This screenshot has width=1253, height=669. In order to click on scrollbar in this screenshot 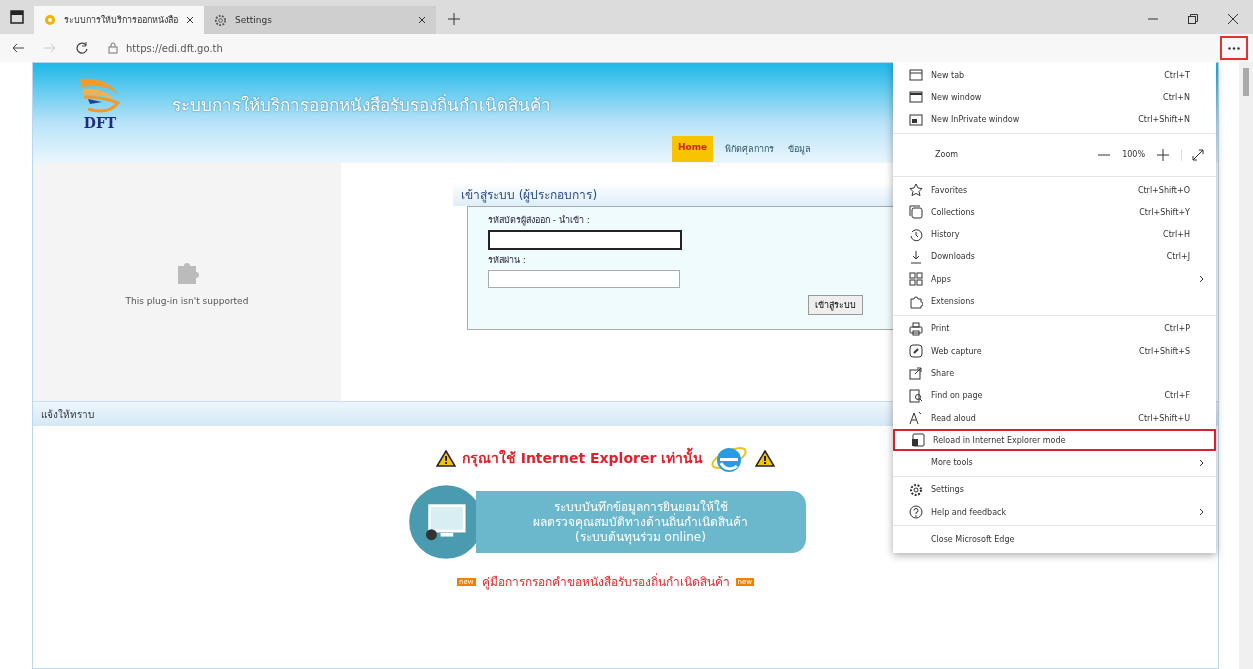, I will do `click(1246, 365)`.